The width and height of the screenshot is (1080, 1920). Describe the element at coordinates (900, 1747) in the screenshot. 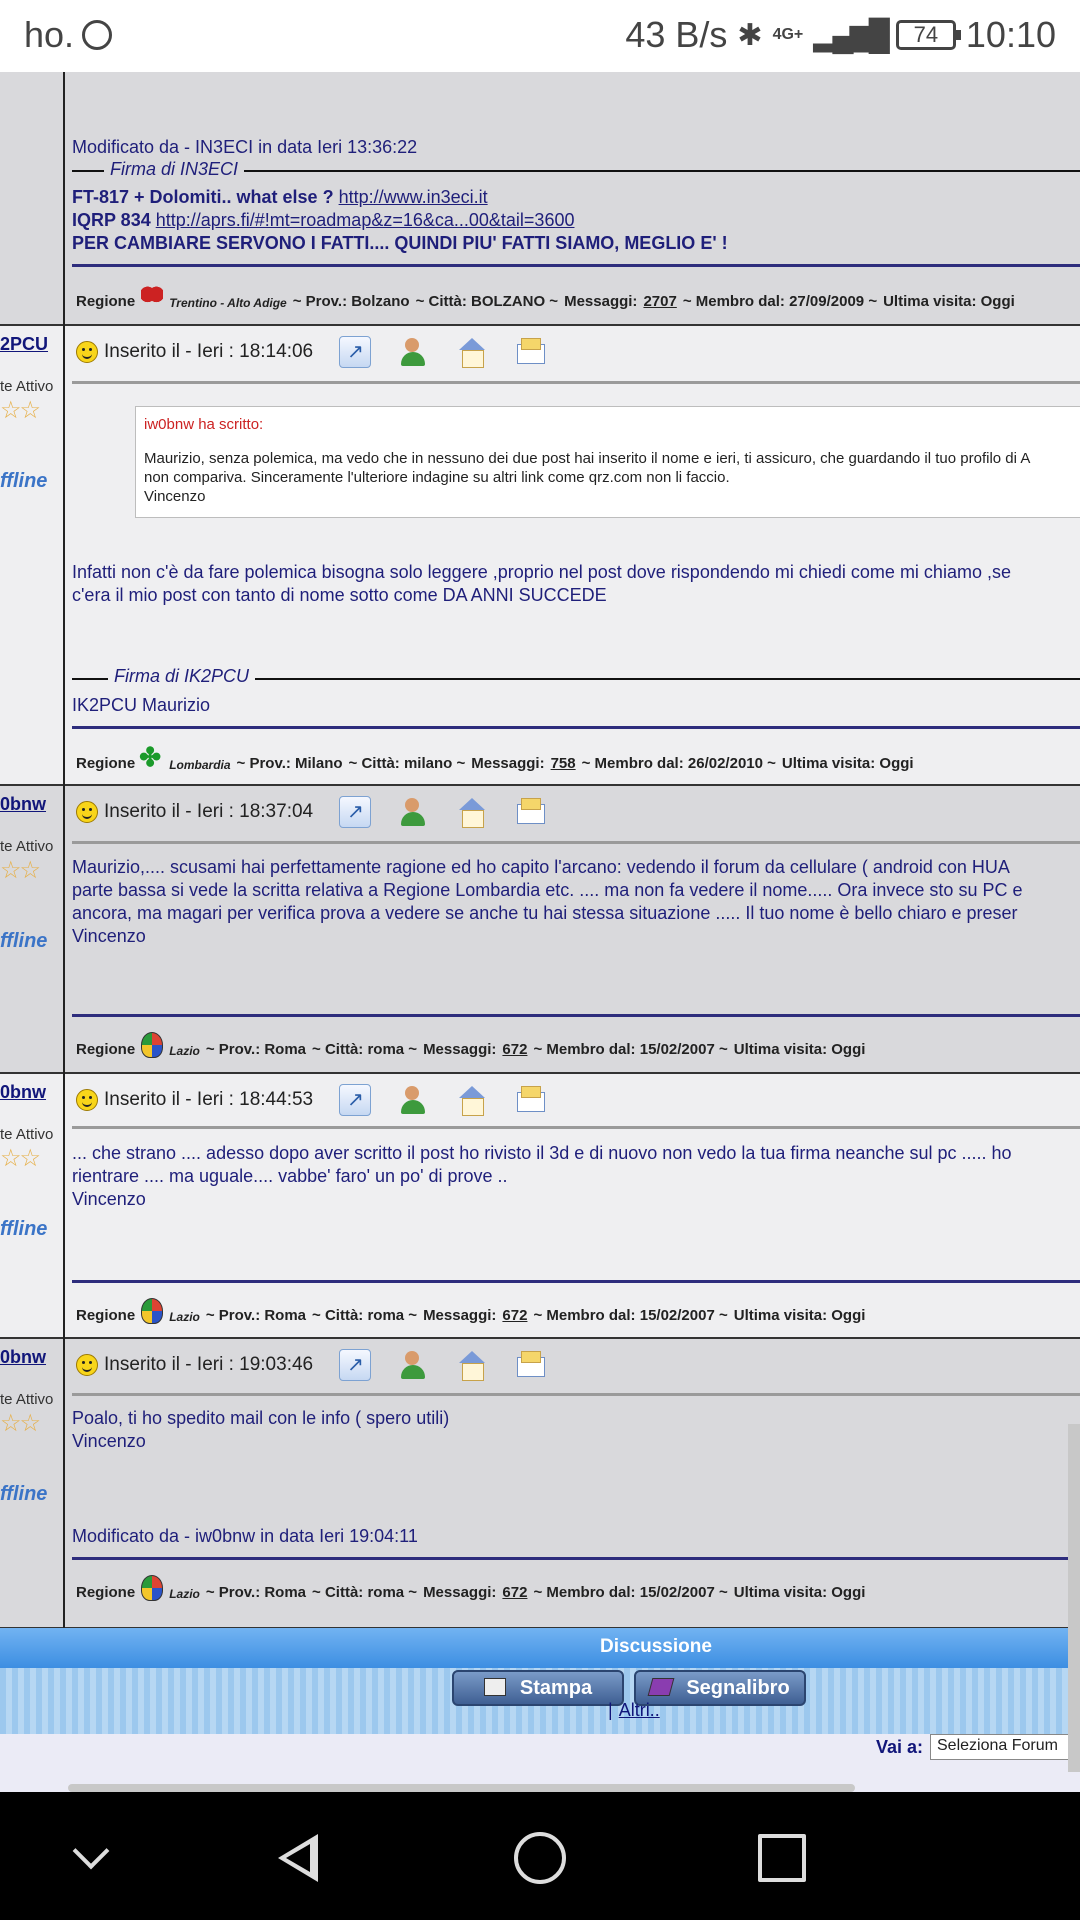

I see `vai-a-label: Vai a:` at that location.